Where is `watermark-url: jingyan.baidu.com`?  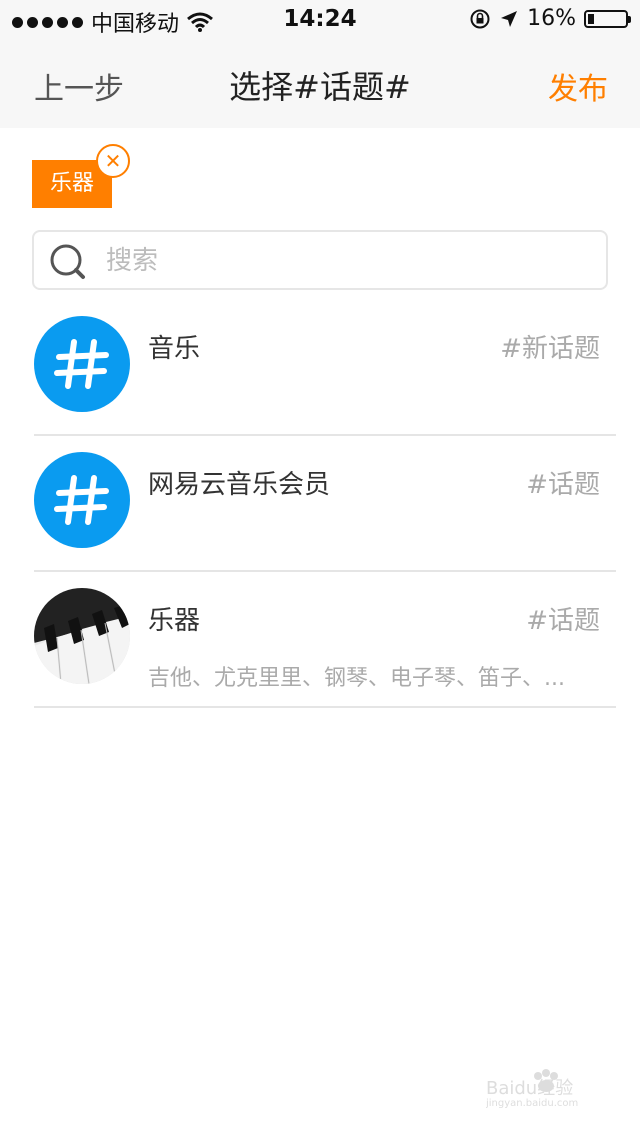 watermark-url: jingyan.baidu.com is located at coordinates (532, 1103).